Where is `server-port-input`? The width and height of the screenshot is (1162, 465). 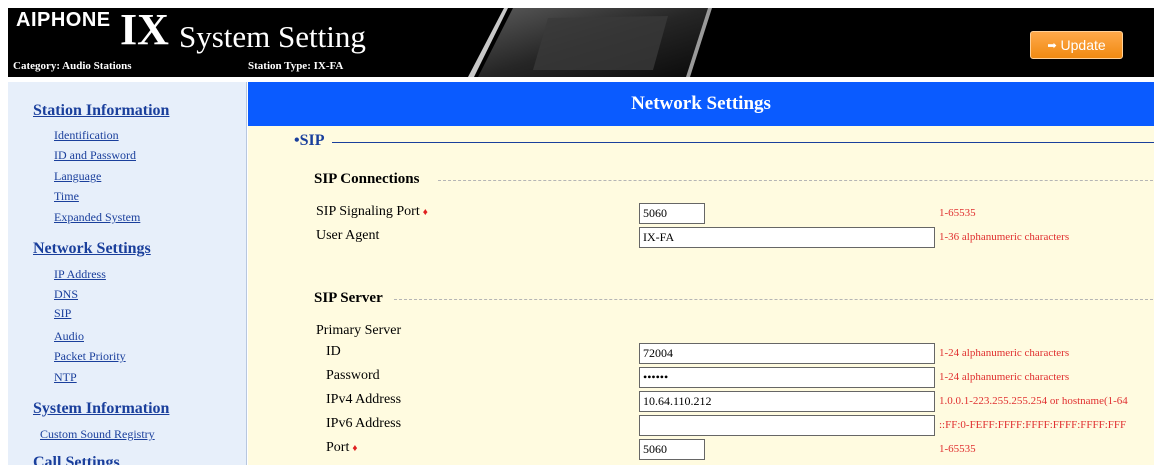 server-port-input is located at coordinates (672, 449).